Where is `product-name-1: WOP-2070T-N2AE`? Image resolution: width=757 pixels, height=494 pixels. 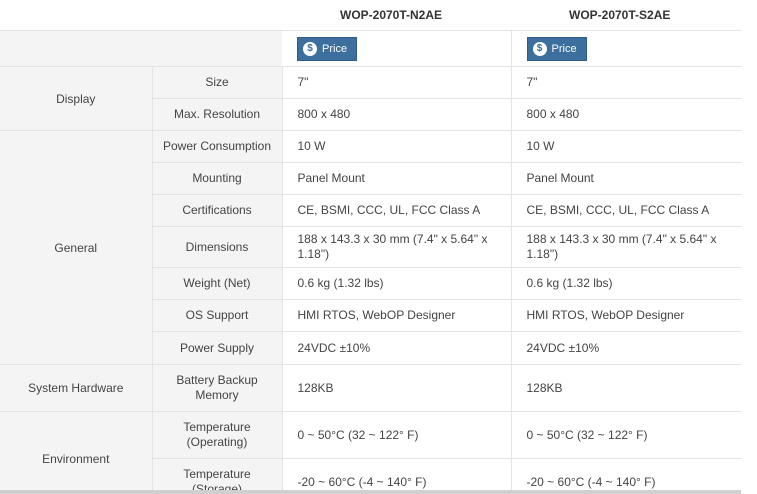
product-name-1: WOP-2070T-N2AE is located at coordinates (396, 15).